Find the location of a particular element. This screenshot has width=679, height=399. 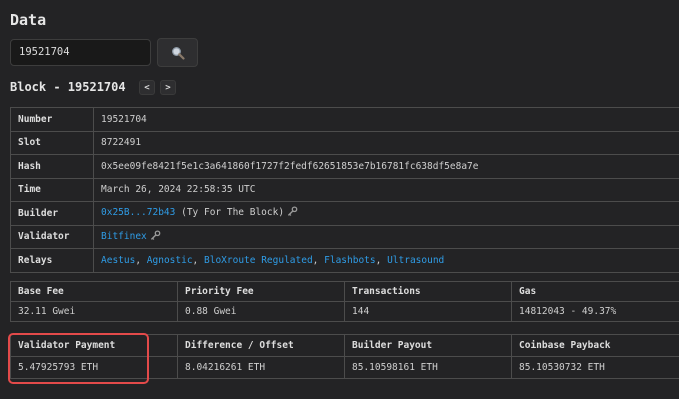

slot-value: 8722491 is located at coordinates (386, 142).